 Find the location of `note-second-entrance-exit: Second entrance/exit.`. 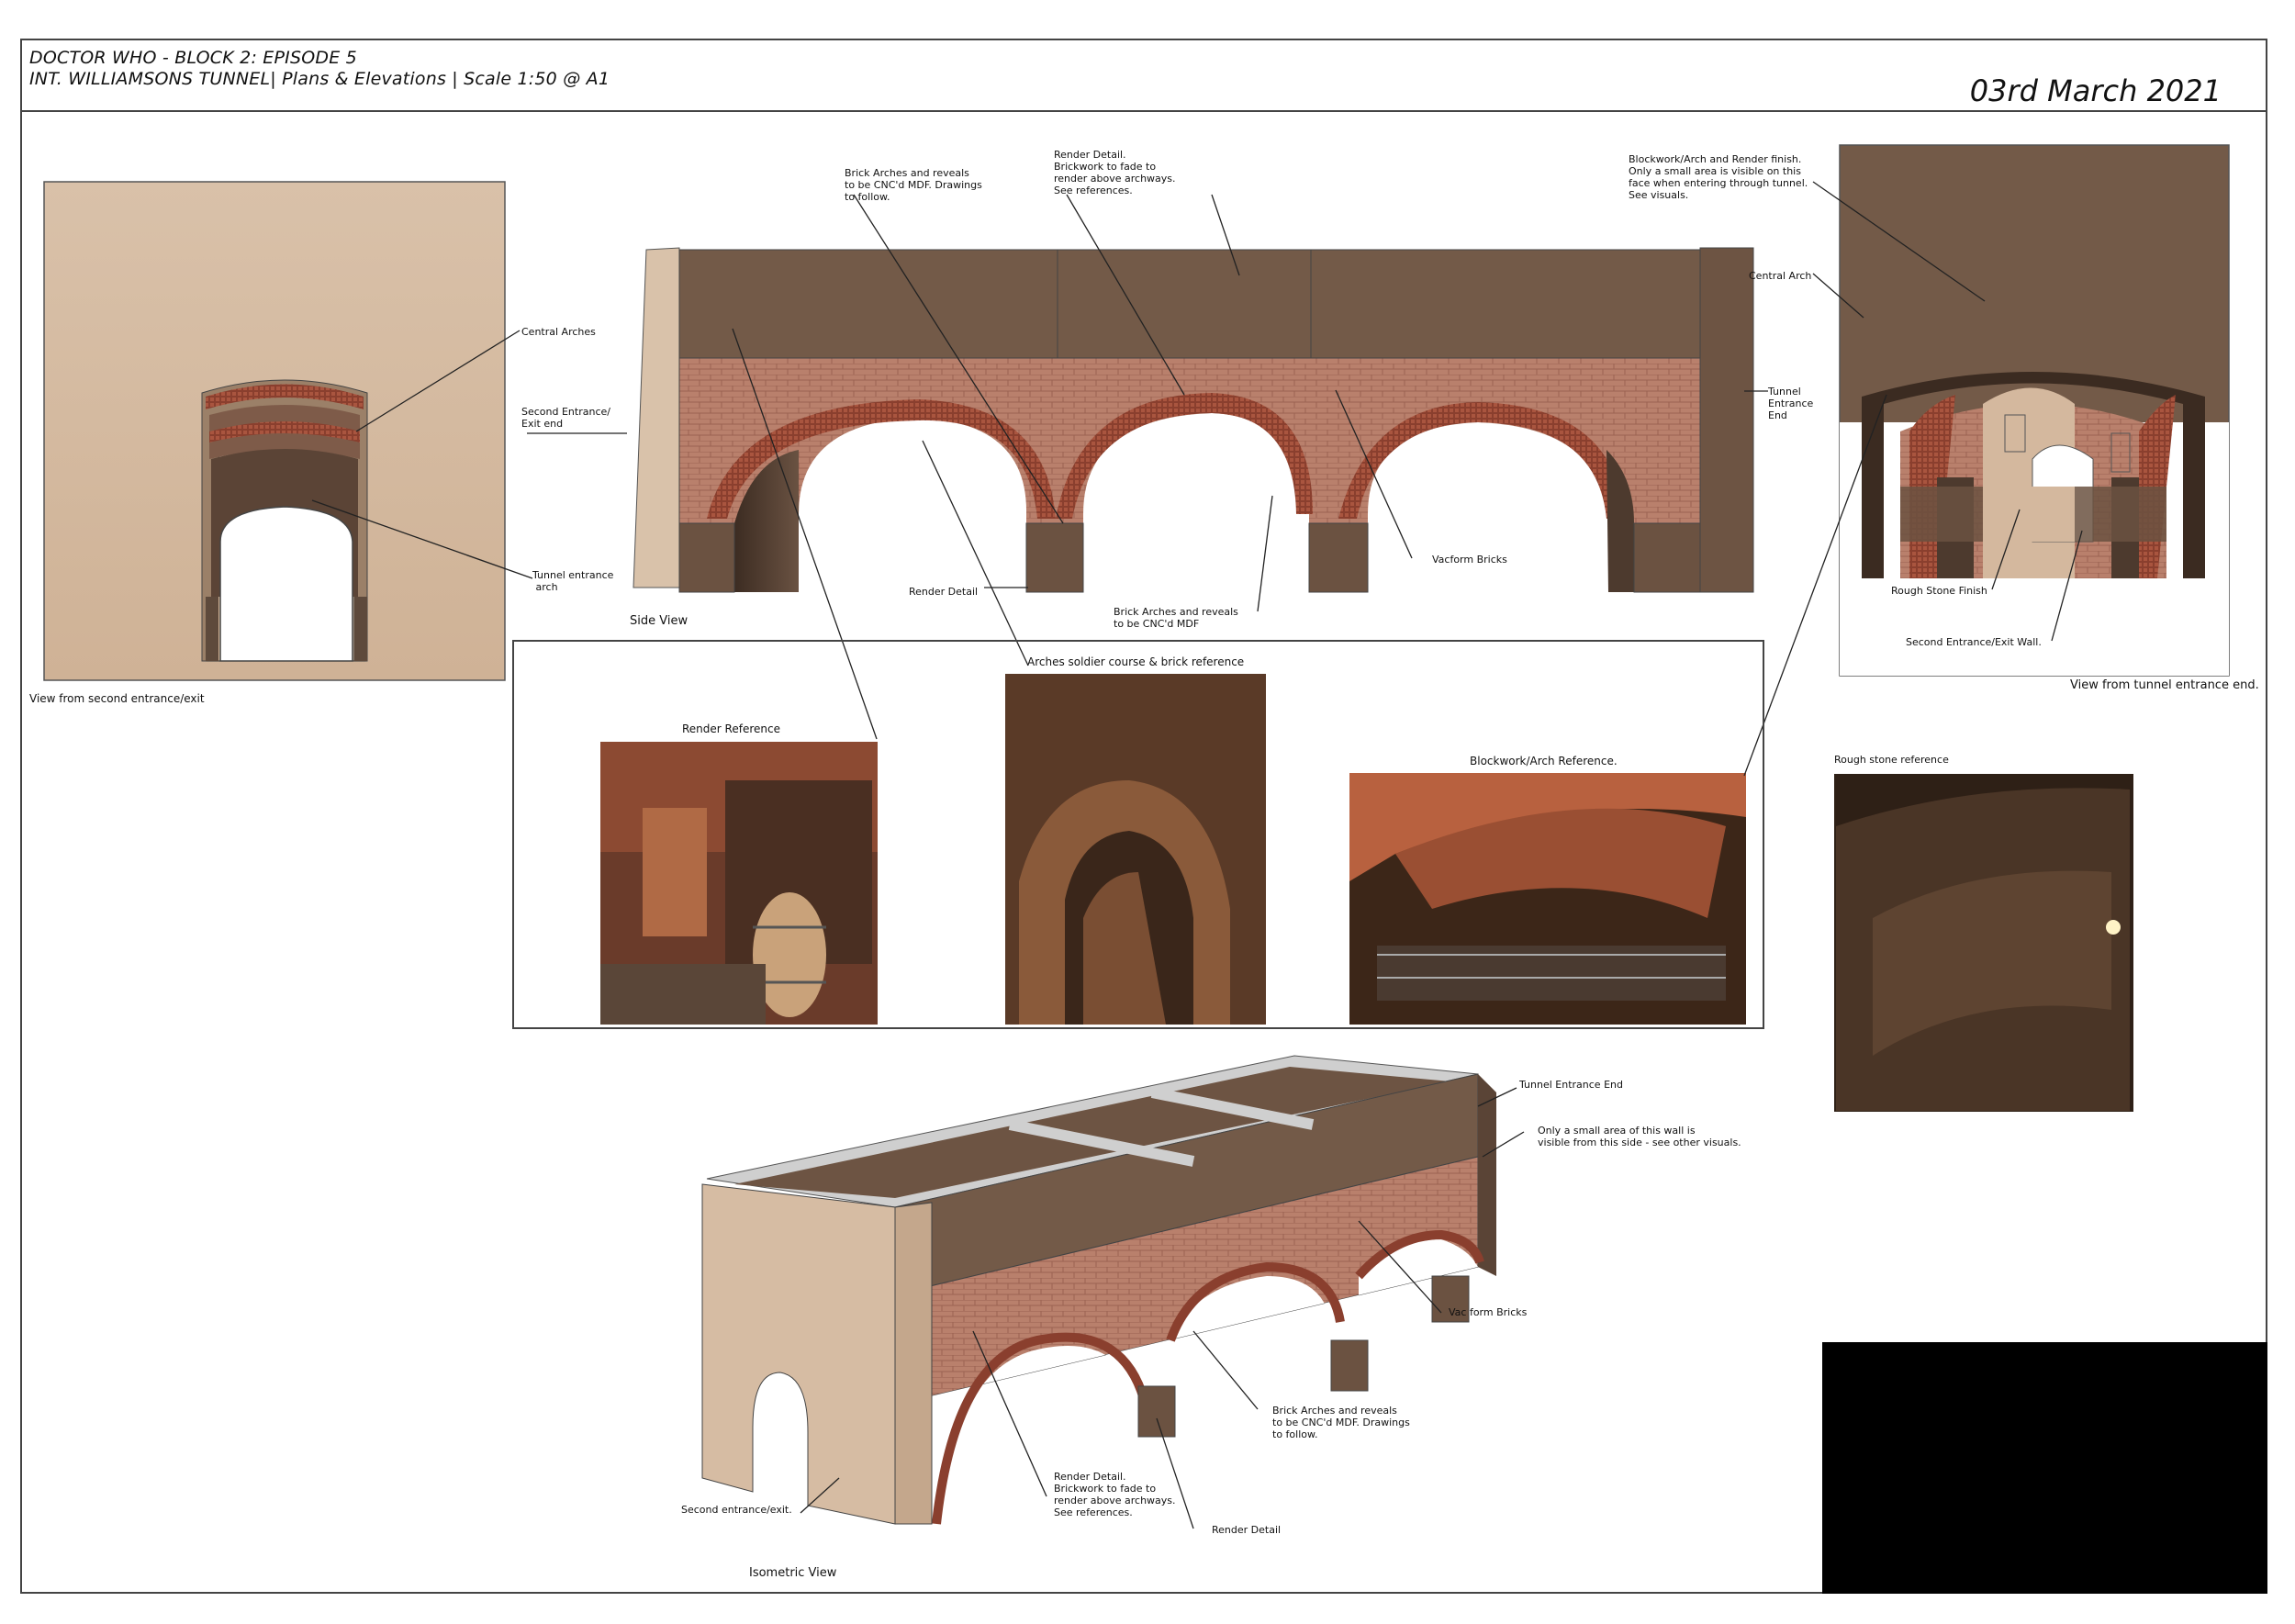

note-second-entrance-exit: Second entrance/exit. is located at coordinates (736, 1510).